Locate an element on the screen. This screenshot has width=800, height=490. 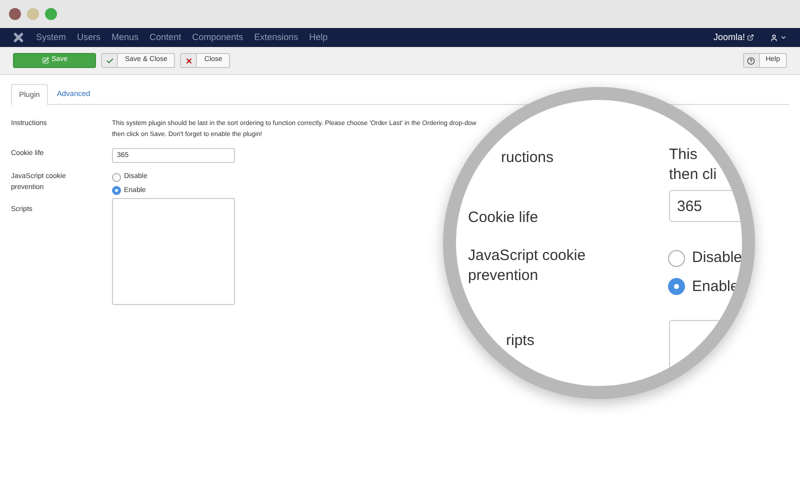
maximize-window-icon is located at coordinates (51, 14).